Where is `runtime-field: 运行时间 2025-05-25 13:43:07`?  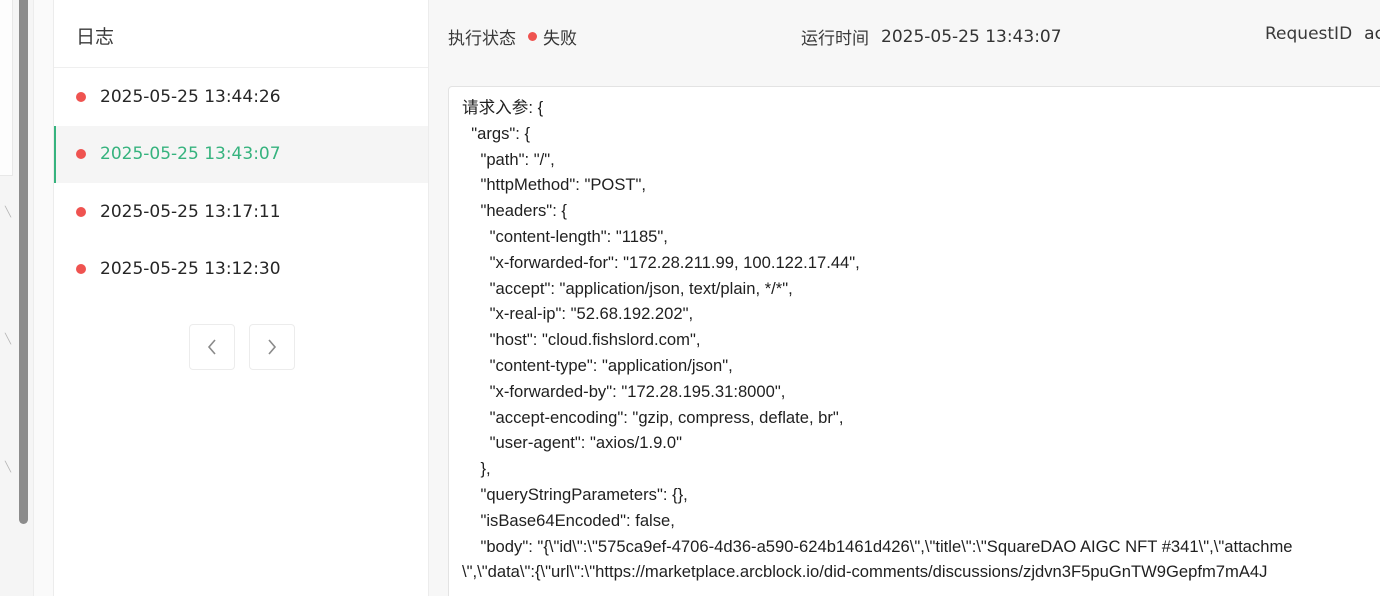 runtime-field: 运行时间 2025-05-25 13:43:07 is located at coordinates (931, 37).